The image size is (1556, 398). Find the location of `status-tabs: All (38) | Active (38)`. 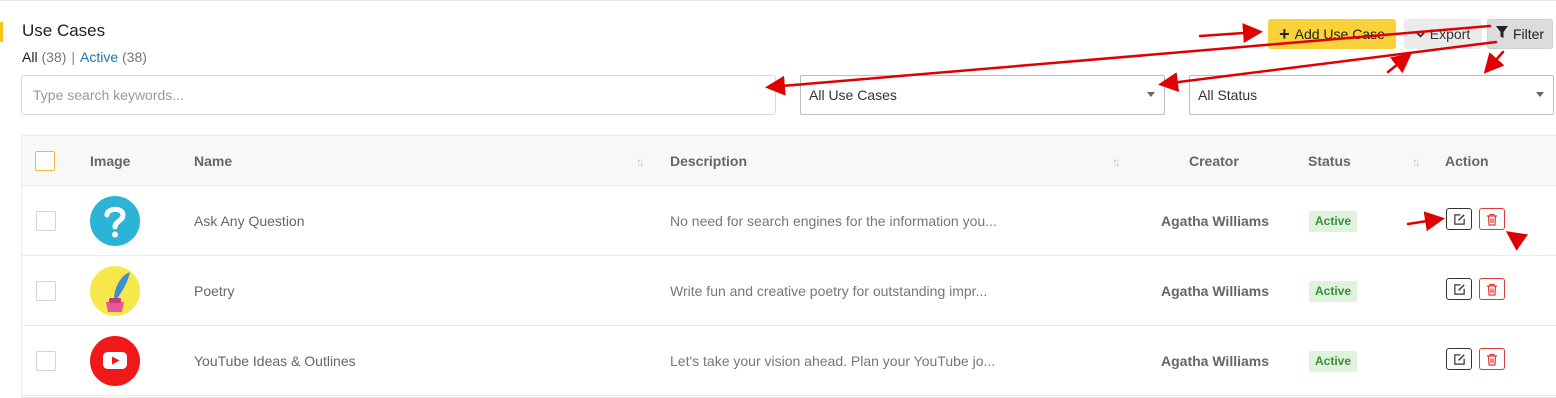

status-tabs: All (38) | Active (38) is located at coordinates (84, 57).